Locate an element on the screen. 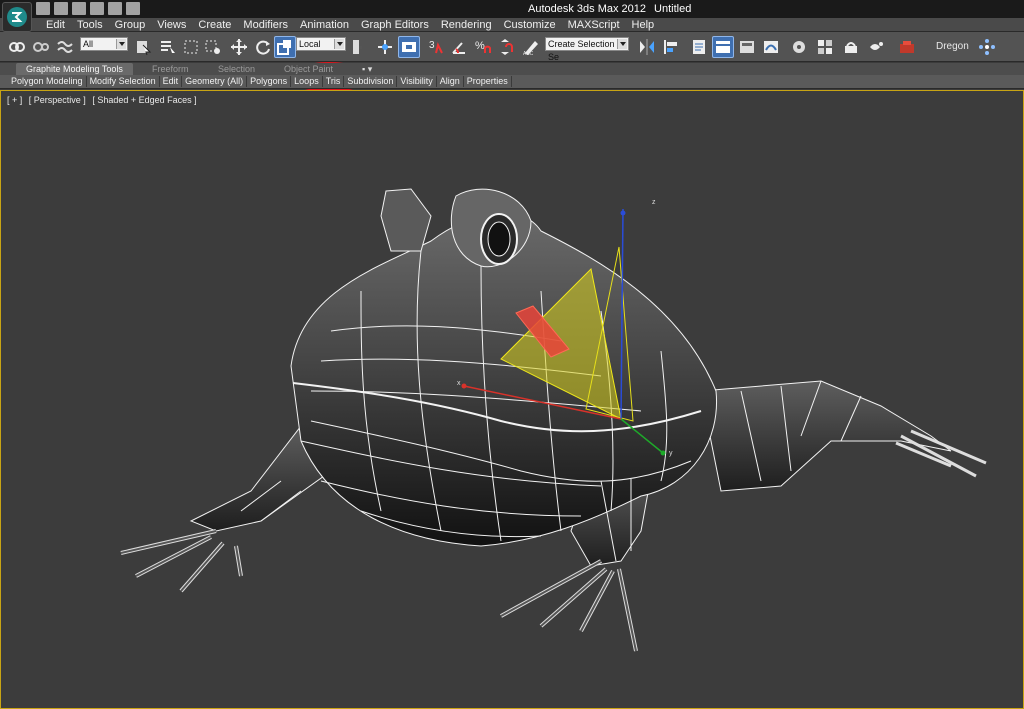 The width and height of the screenshot is (1024, 709). select-and-manipulate-icon is located at coordinates (385, 47).